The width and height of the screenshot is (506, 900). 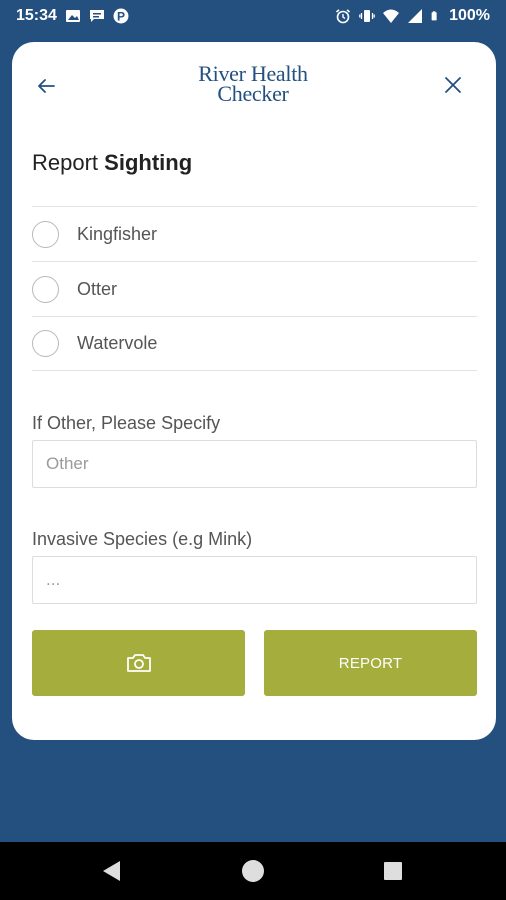 What do you see at coordinates (393, 871) in the screenshot?
I see `nav-recents-icon` at bounding box center [393, 871].